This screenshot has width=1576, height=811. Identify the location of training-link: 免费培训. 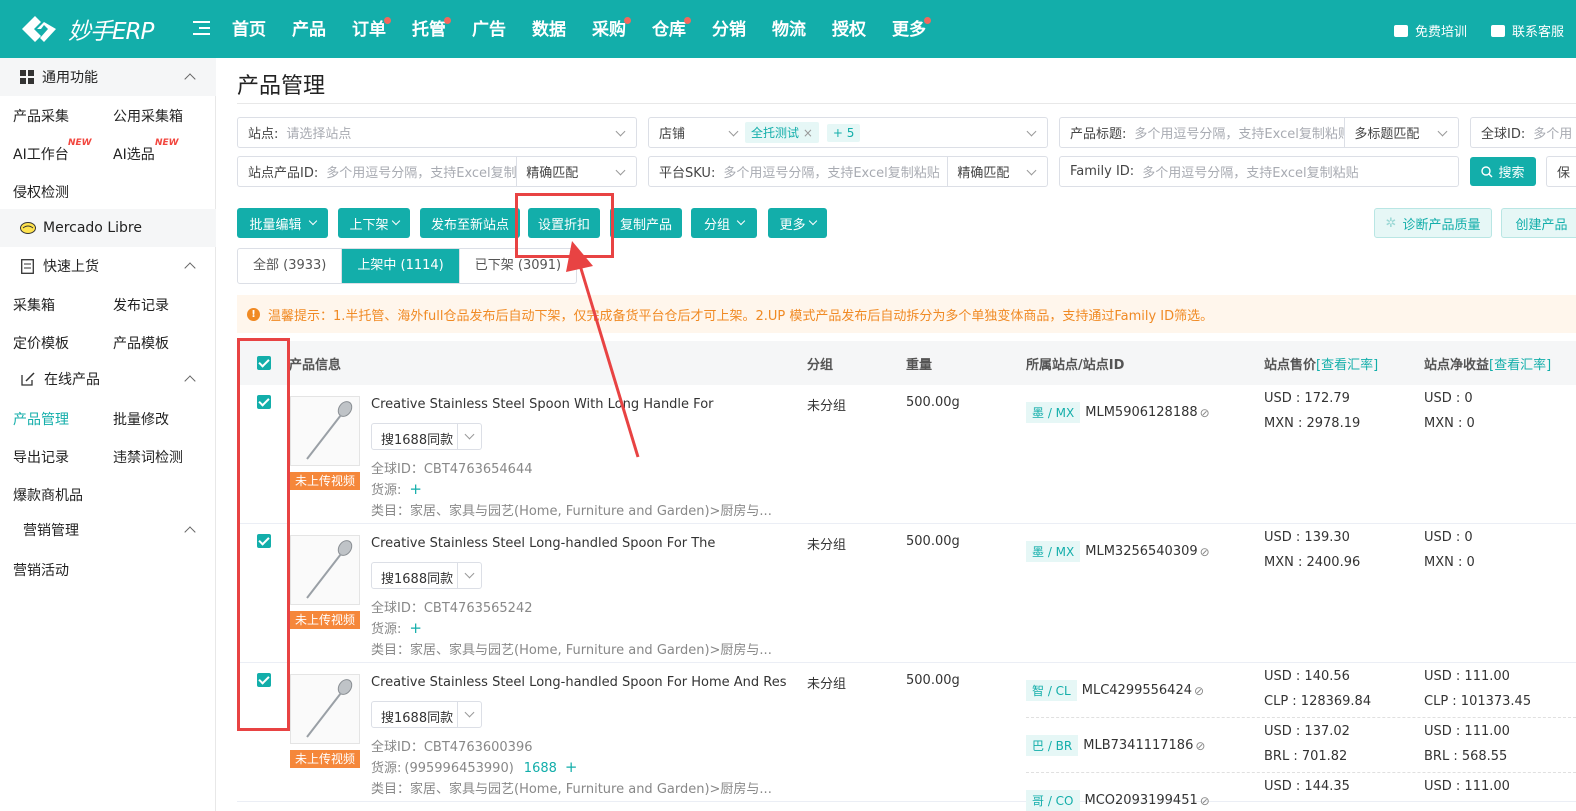
(1430, 30).